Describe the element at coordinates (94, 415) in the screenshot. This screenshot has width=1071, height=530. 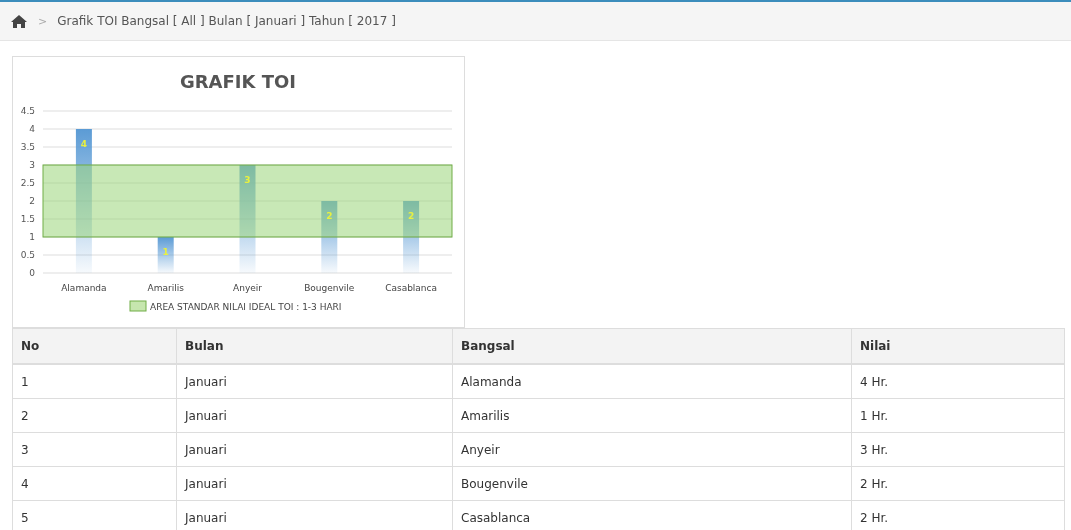
I see `table-cell: 2` at that location.